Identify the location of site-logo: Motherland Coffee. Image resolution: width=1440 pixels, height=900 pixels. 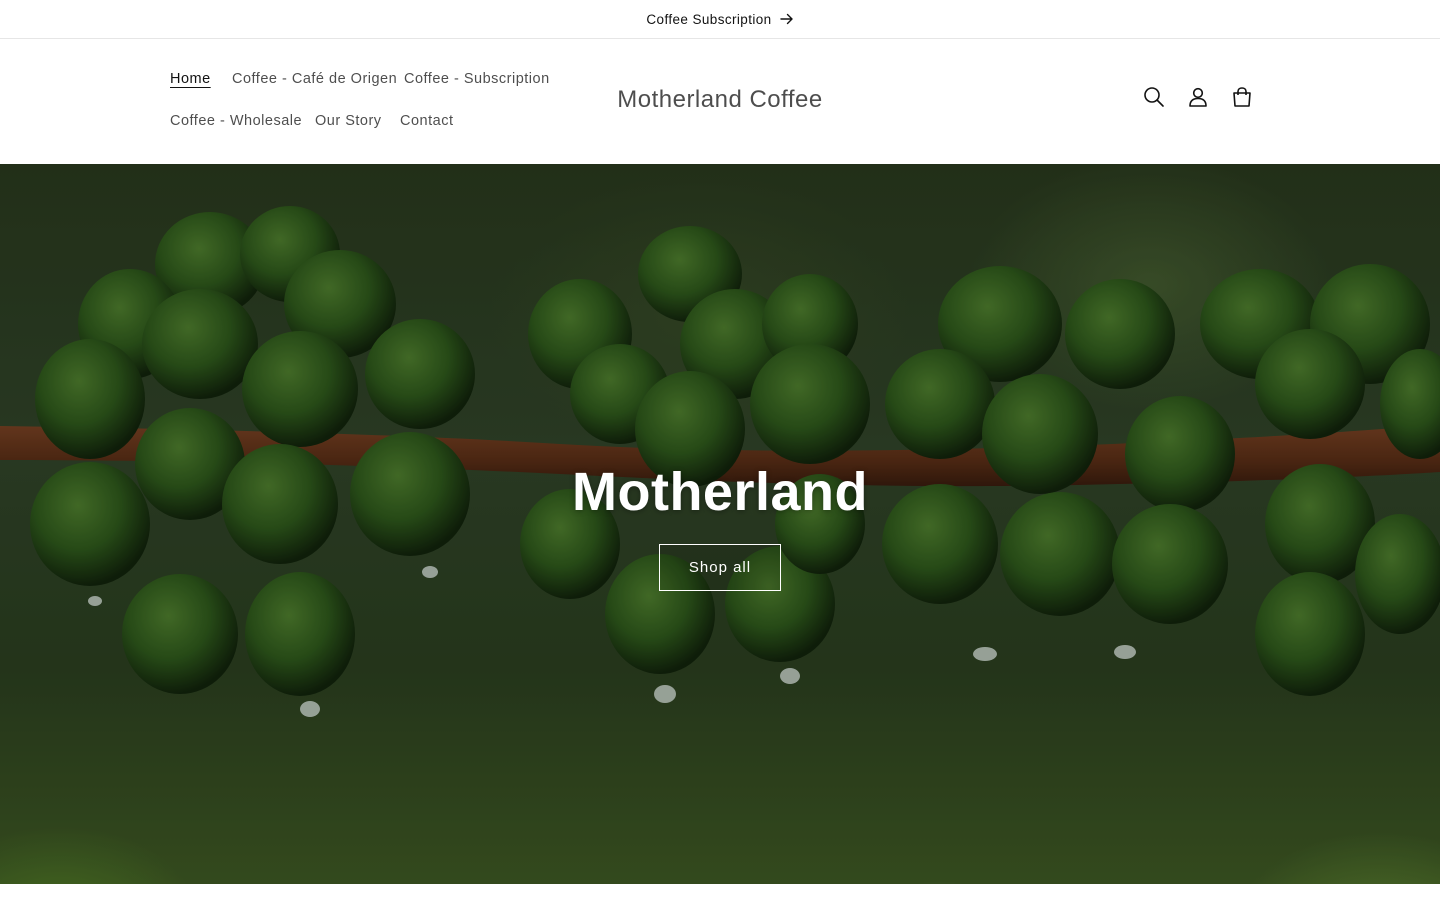
(720, 99).